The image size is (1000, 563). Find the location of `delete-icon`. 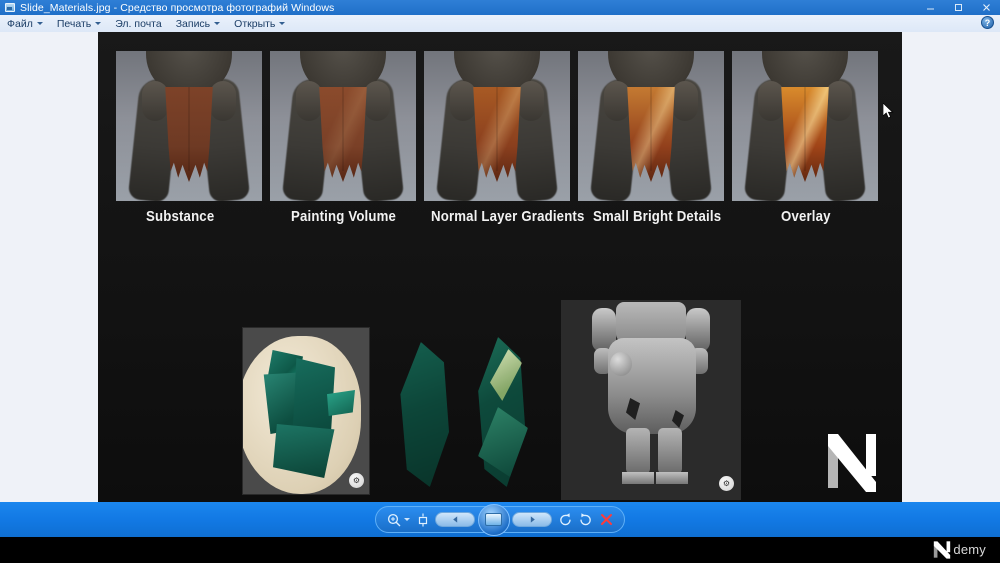

delete-icon is located at coordinates (606, 519).